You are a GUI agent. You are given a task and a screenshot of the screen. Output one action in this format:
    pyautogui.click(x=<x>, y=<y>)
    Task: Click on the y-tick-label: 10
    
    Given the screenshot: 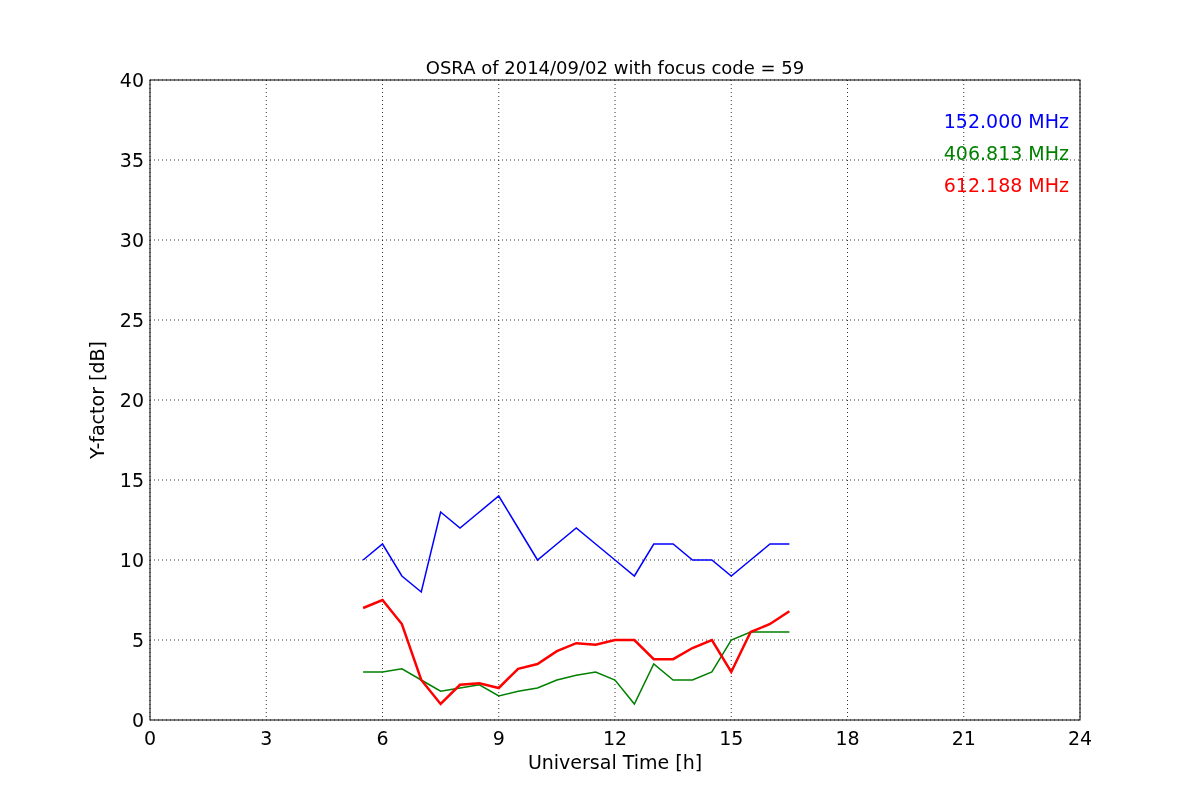 What is the action you would take?
    pyautogui.click(x=131, y=560)
    